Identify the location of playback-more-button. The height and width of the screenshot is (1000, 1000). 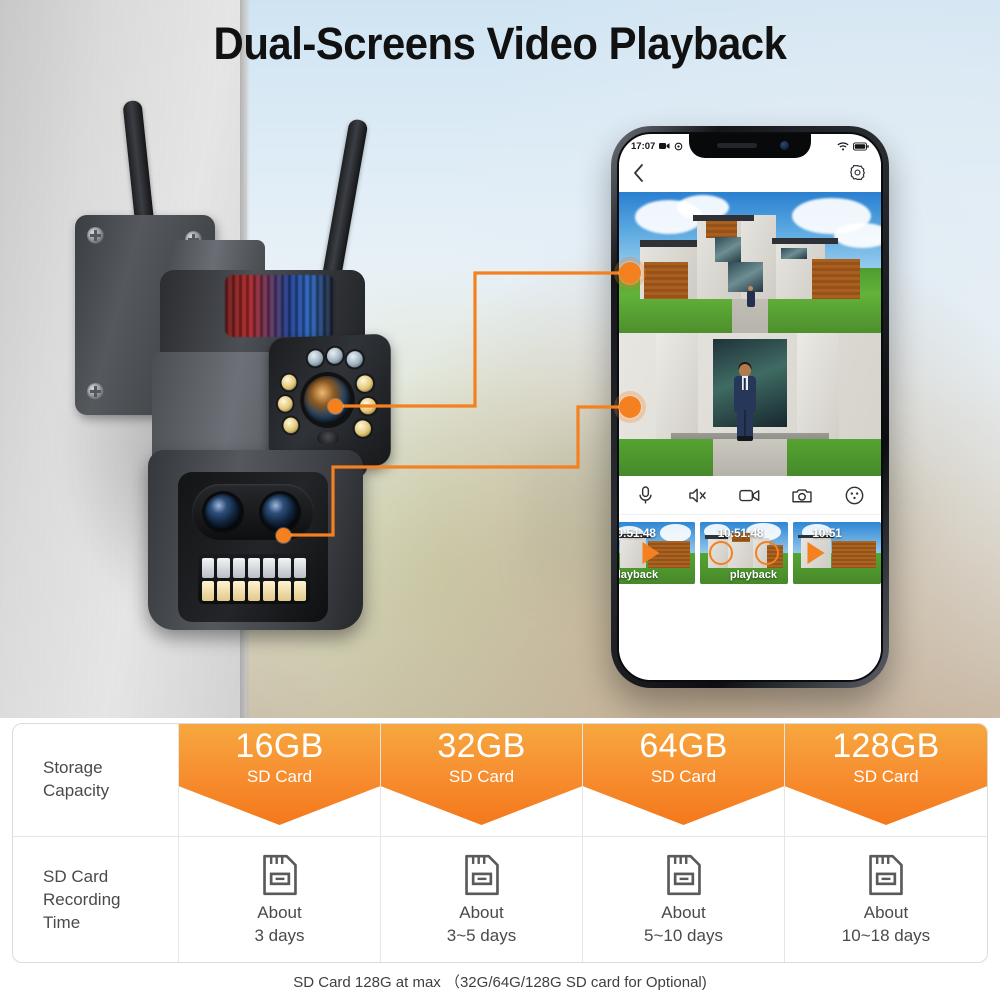
(855, 495).